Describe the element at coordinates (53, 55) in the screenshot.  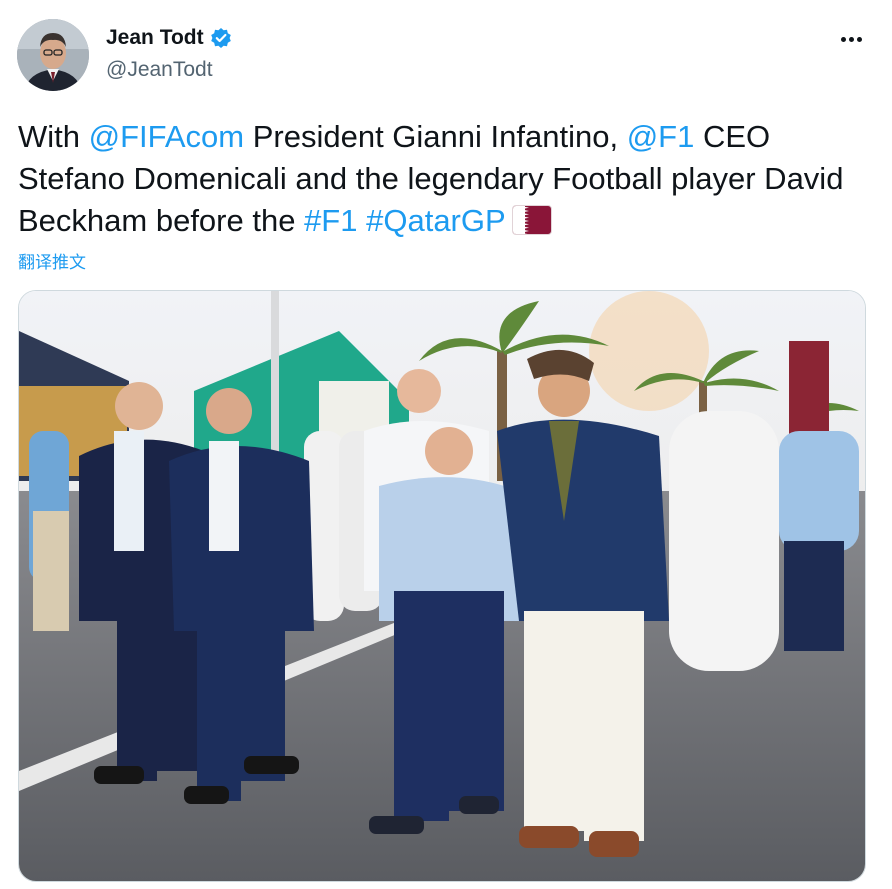
I see `avatar` at that location.